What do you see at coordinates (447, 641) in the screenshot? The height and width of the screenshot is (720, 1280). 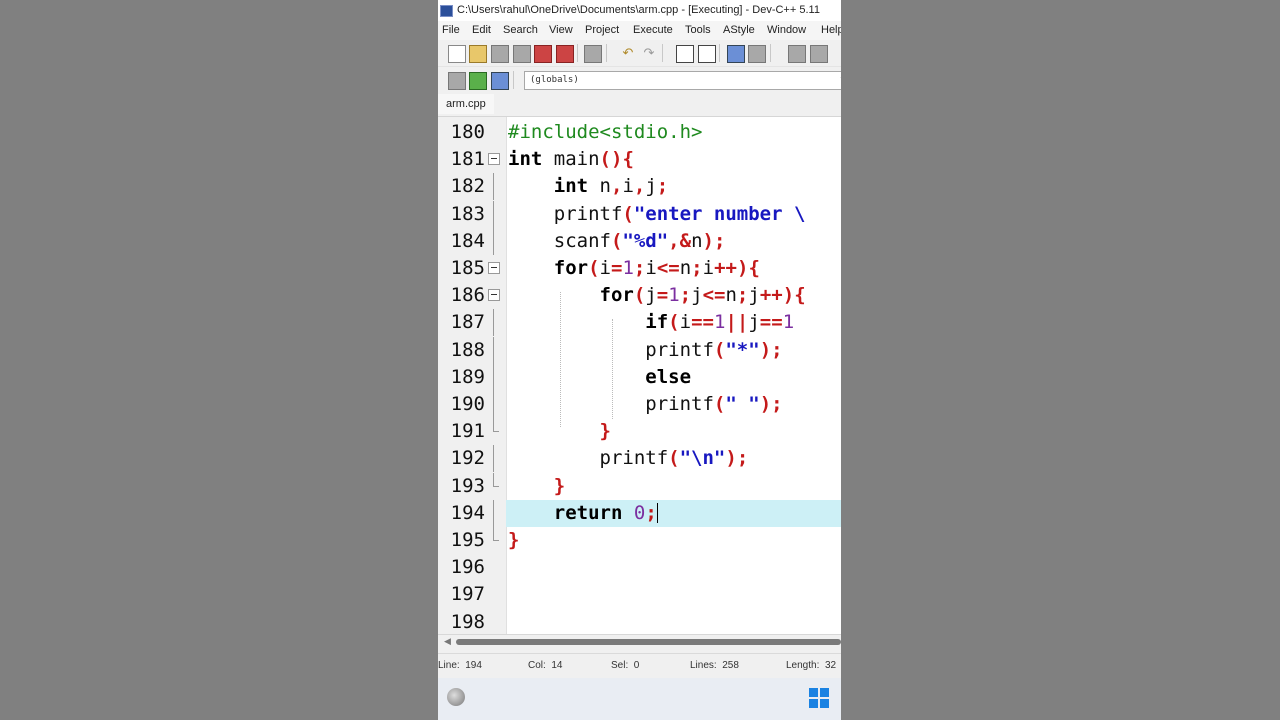 I see `scroll-left-icon: ◀` at bounding box center [447, 641].